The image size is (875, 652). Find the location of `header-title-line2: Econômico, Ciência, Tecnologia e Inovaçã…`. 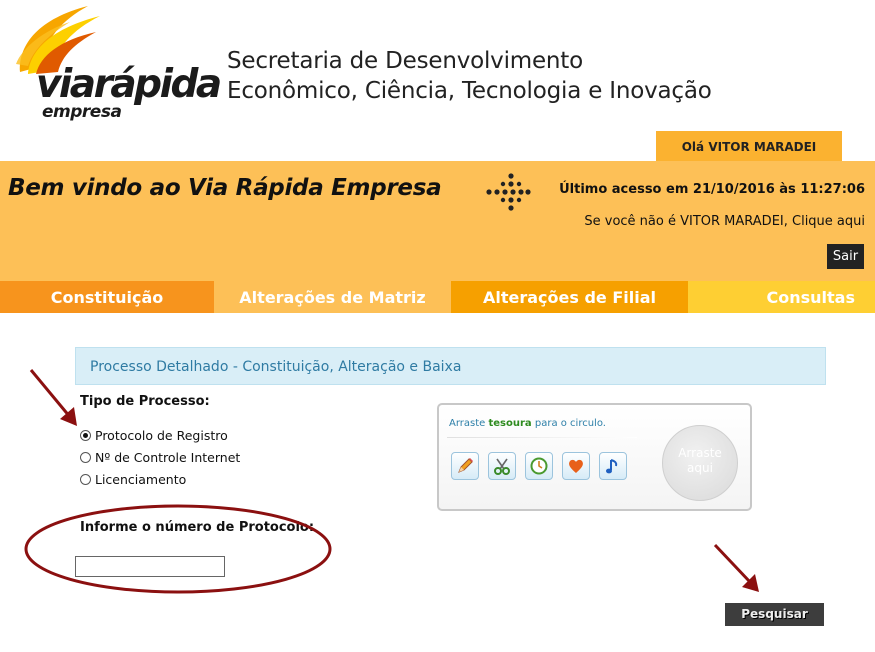

header-title-line2: Econômico, Ciência, Tecnologia e Inovaçã… is located at coordinates (469, 91).